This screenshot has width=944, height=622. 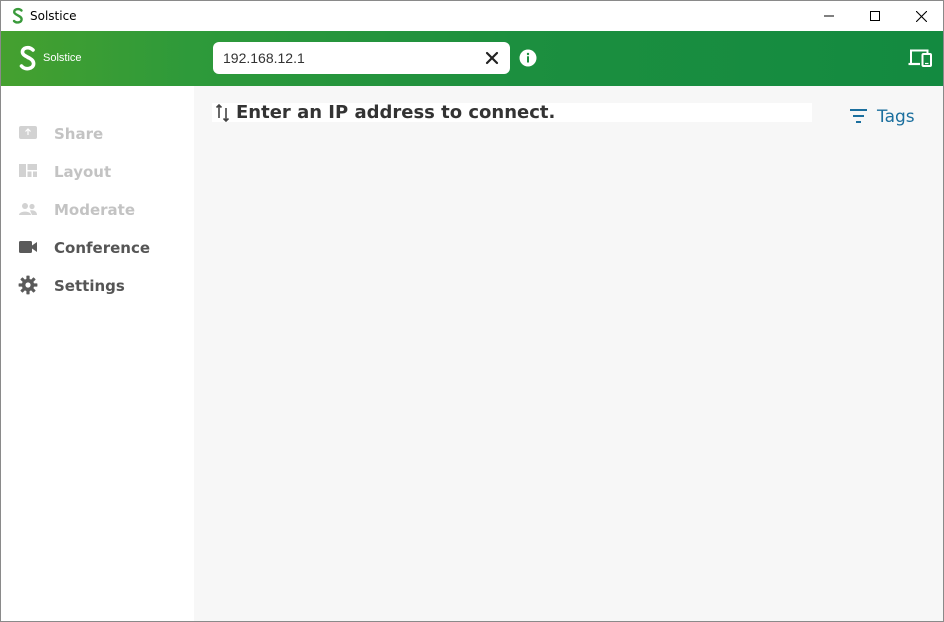 I want to click on title-bar: Solstice, so click(x=472, y=16).